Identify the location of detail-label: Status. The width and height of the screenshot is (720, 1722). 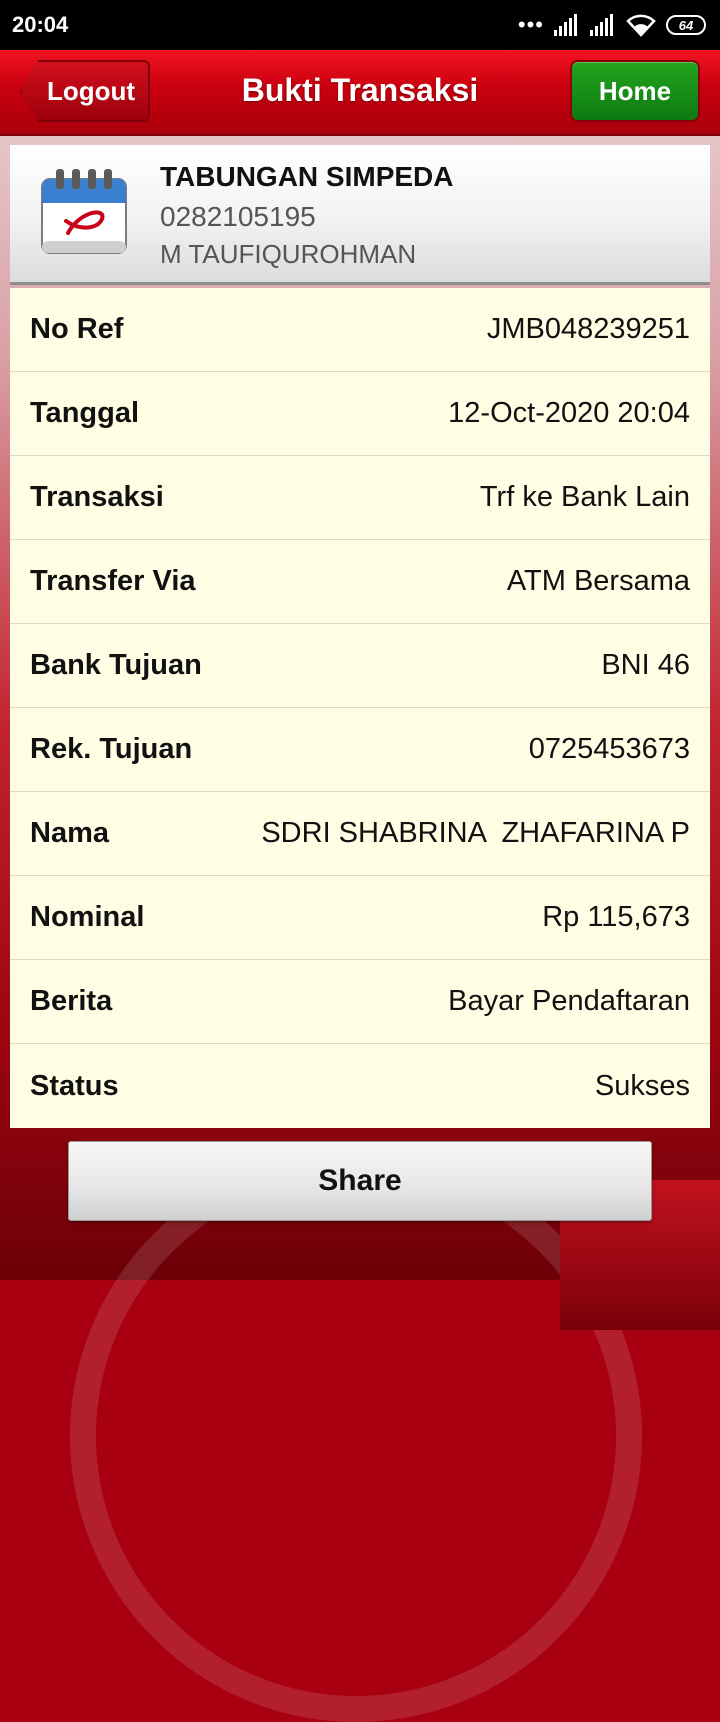
(74, 1085).